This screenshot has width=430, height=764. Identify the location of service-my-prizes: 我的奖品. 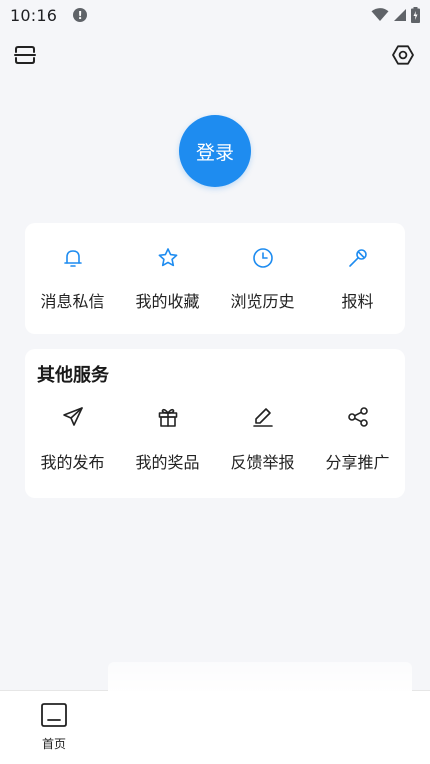
(167, 438).